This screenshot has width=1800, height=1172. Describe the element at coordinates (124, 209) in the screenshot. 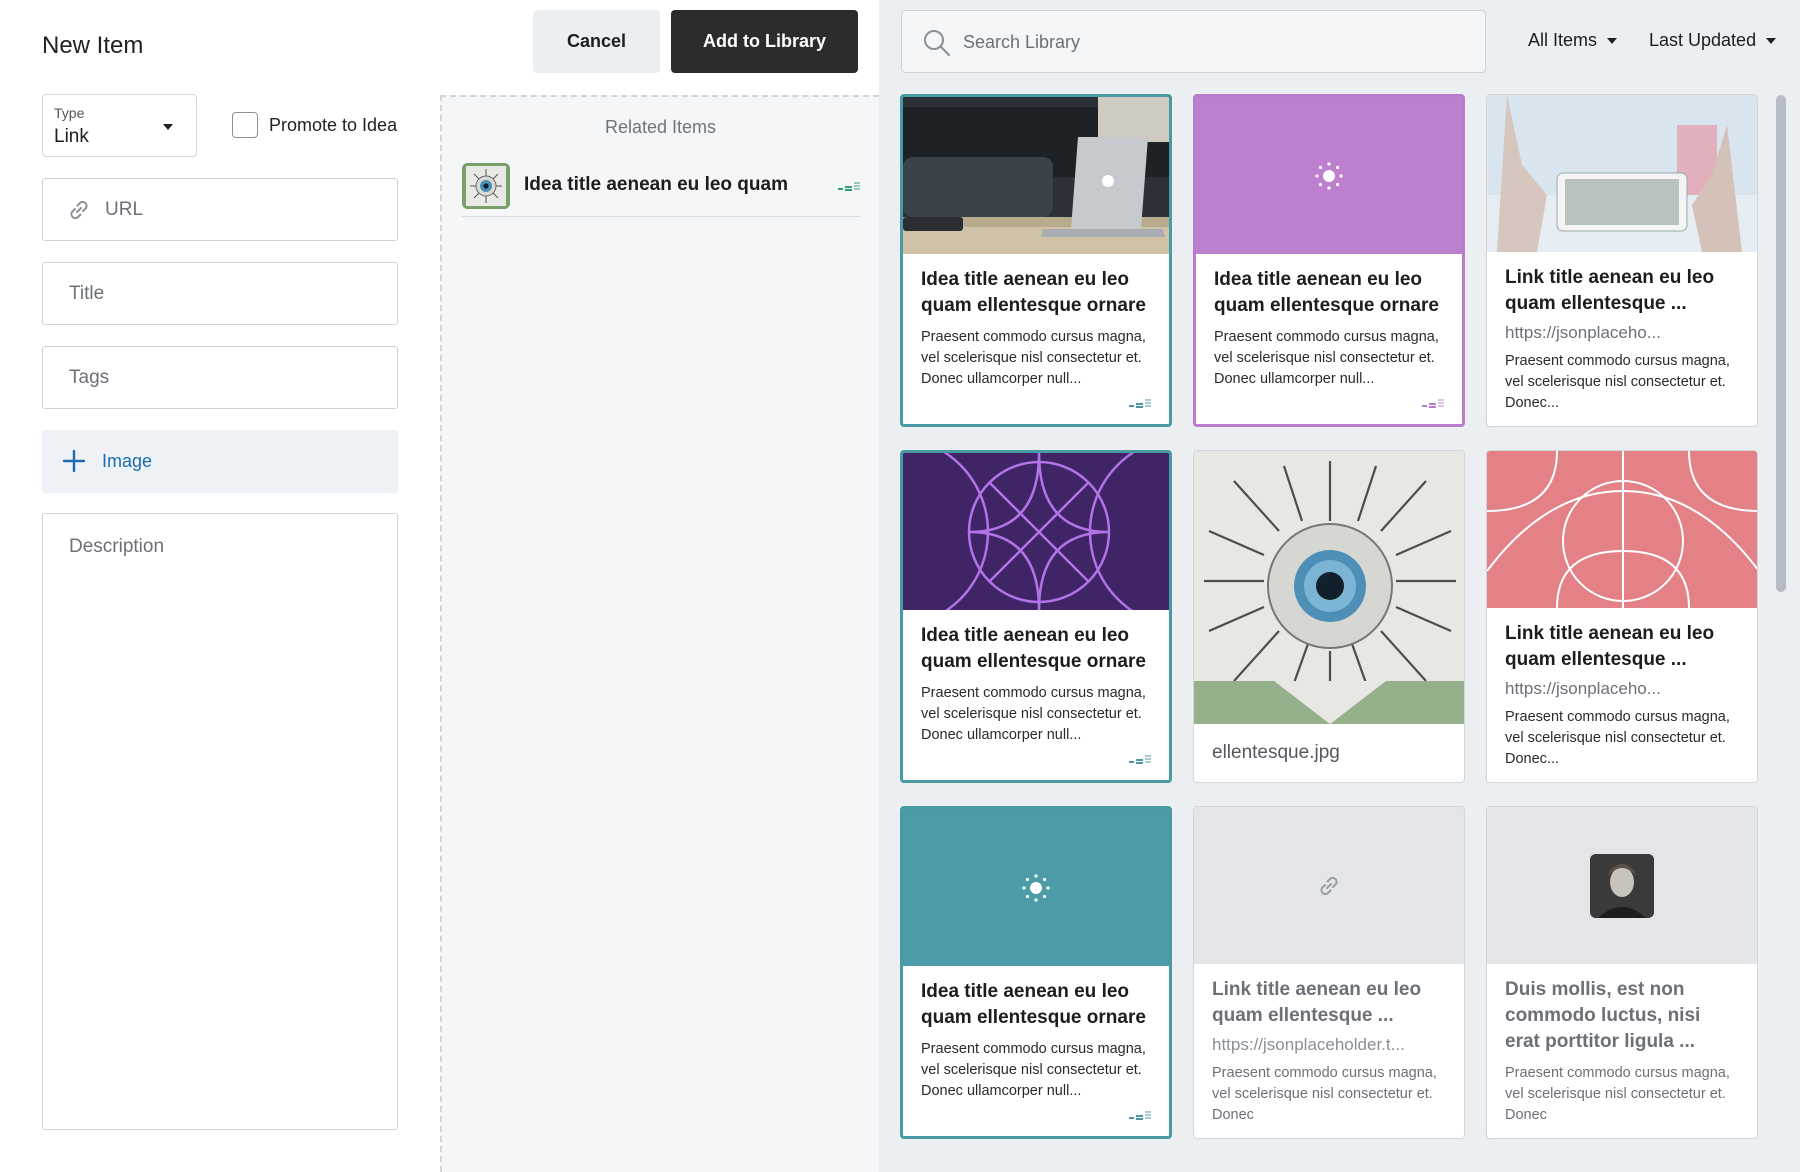

I see `url-placeholder: URL` at that location.